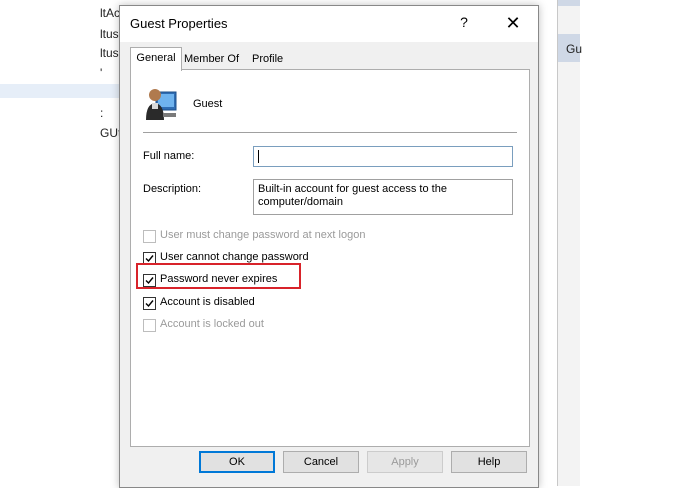 This screenshot has width=680, height=488. I want to click on background-list-text: ', so click(101, 73).